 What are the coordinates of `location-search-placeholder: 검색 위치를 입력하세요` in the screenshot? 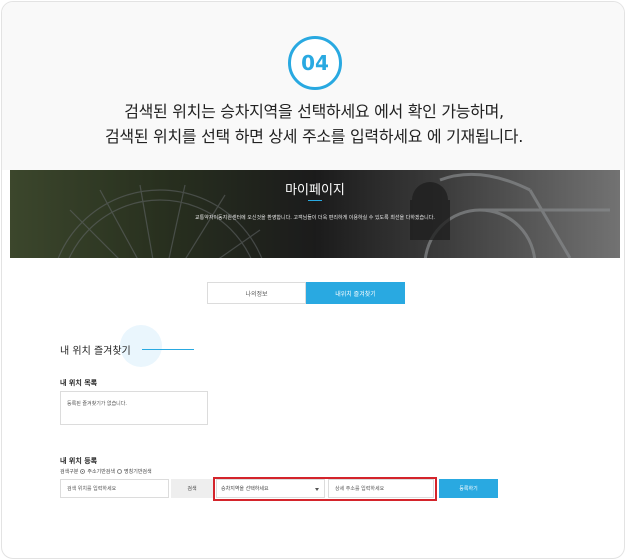 It's located at (92, 489).